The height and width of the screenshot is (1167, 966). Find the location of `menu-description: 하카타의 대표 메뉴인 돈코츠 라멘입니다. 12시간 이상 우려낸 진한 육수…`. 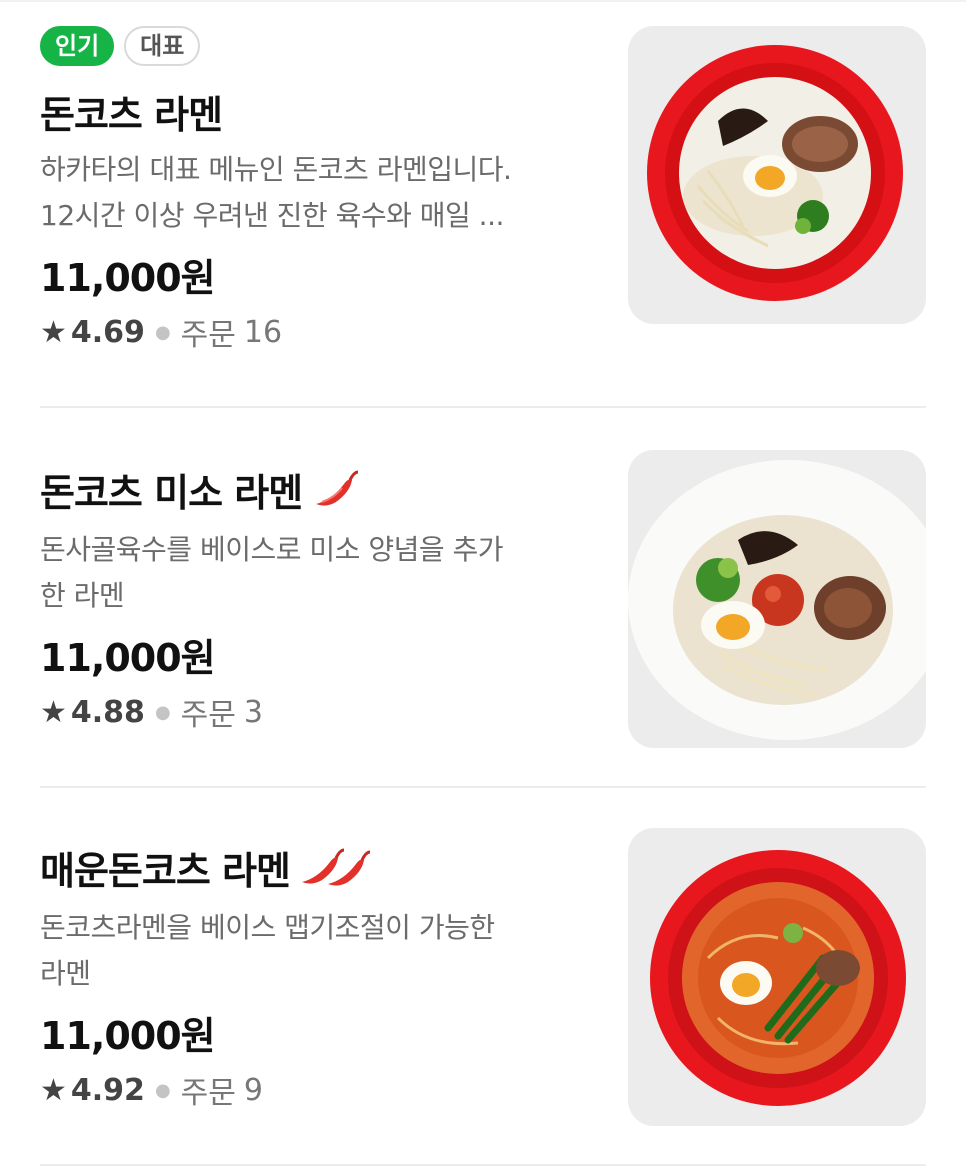

menu-description: 하카타의 대표 메뉴인 돈코츠 라멘입니다. 12시간 이상 우려낸 진한 육수… is located at coordinates (320, 193).